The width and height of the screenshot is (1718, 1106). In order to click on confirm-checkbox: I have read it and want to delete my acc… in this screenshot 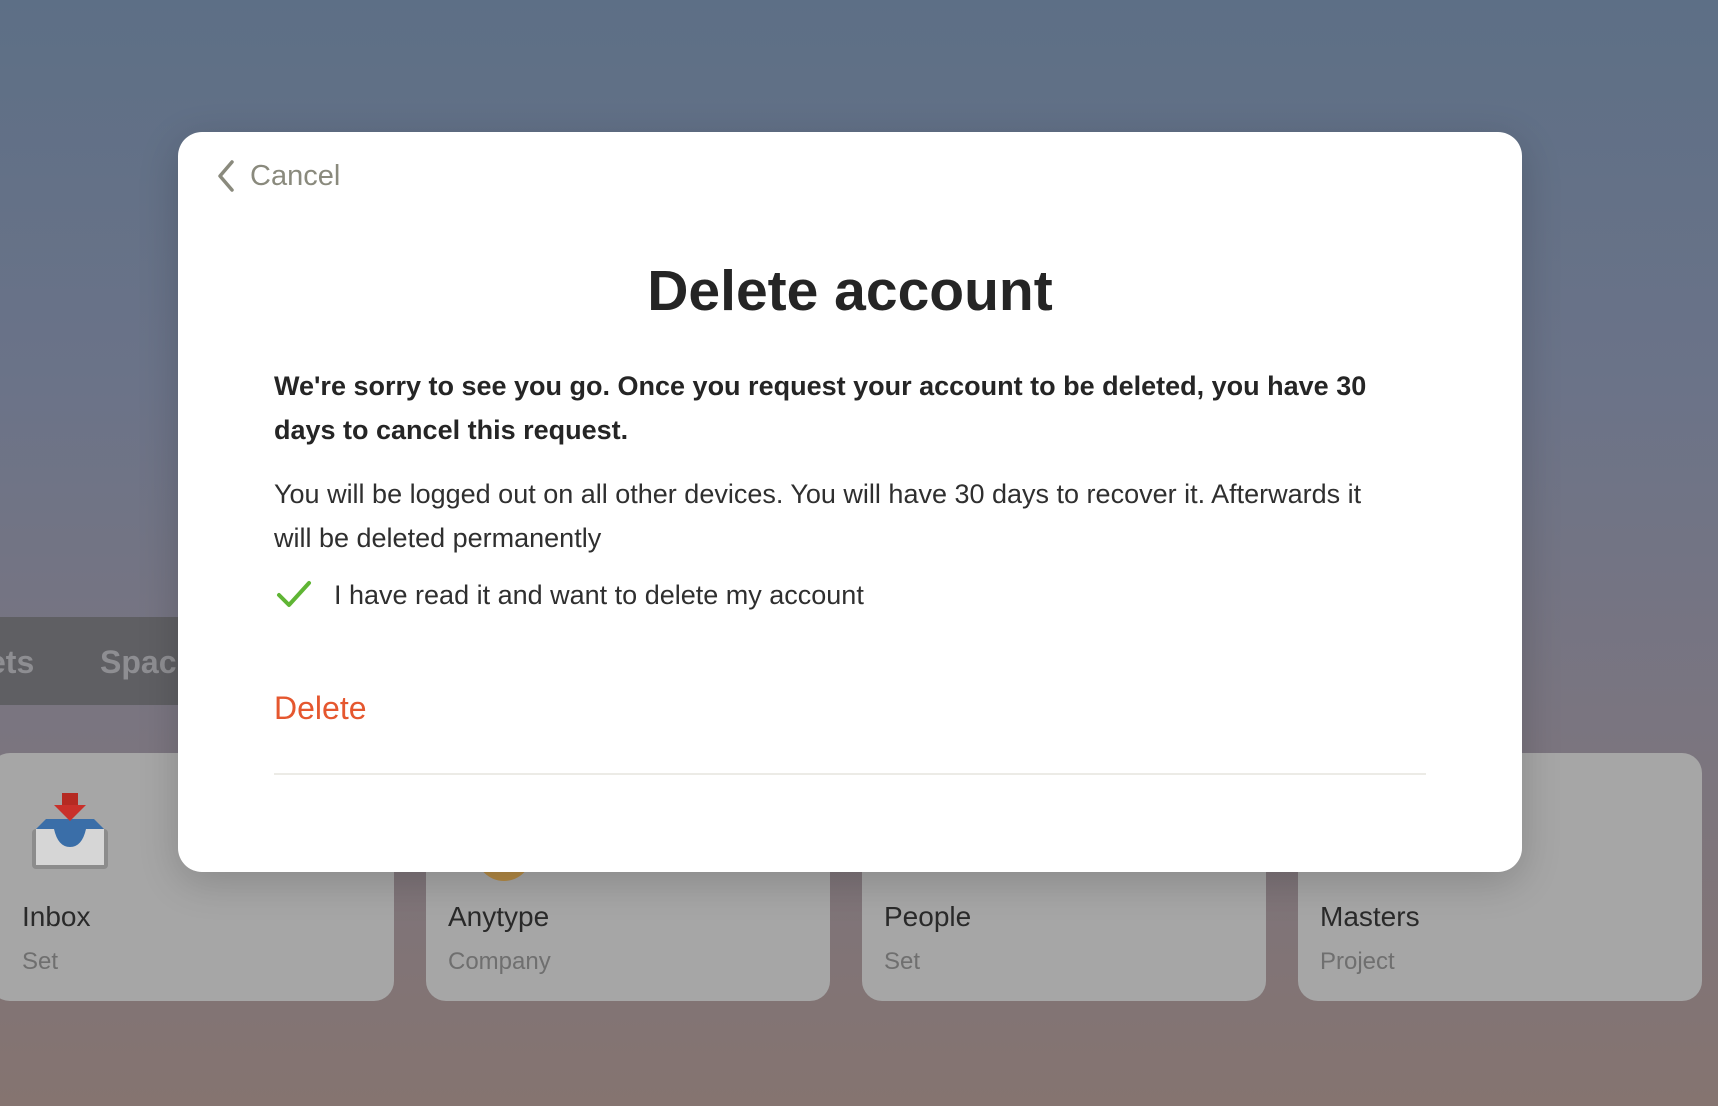, I will do `click(569, 595)`.